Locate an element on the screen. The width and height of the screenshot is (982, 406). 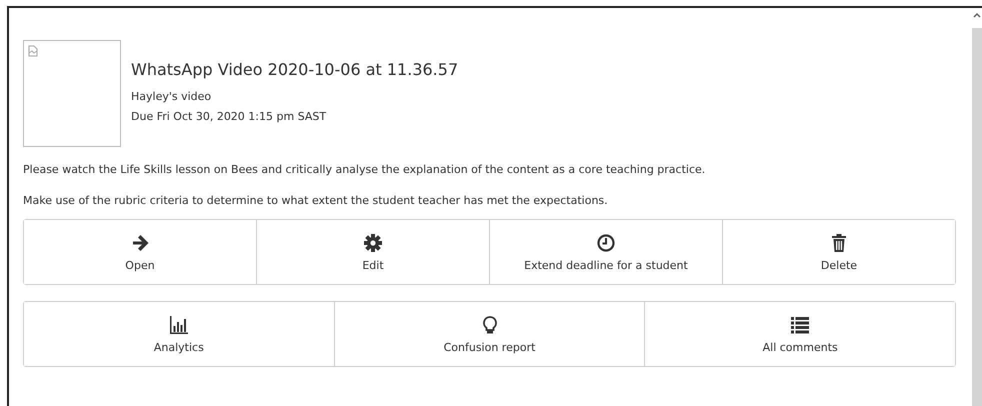
bar-chart-icon is located at coordinates (178, 324).